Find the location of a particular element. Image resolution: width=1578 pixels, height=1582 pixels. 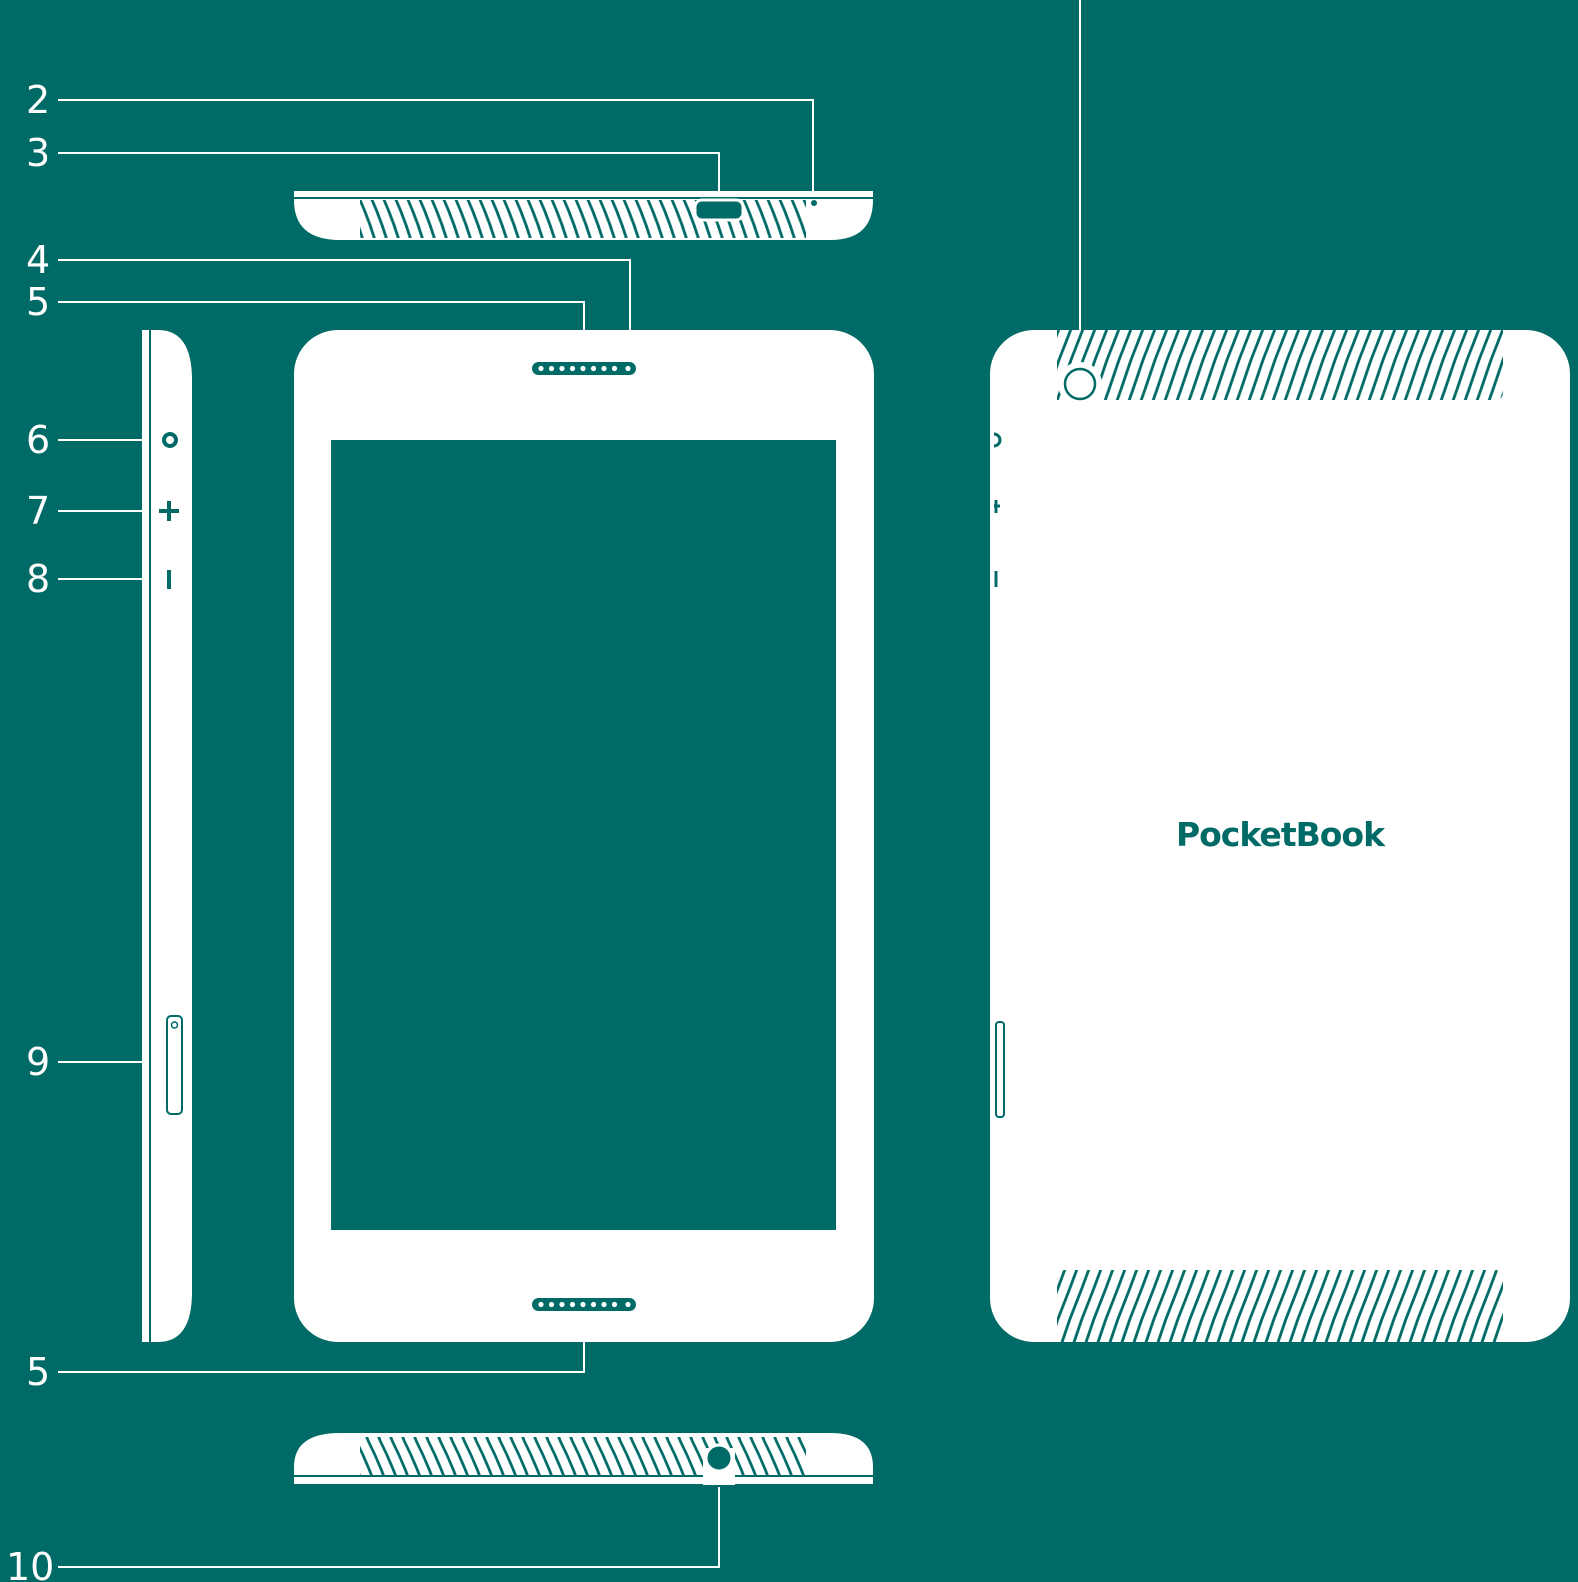

callout-8: 8 is located at coordinates (38, 579).